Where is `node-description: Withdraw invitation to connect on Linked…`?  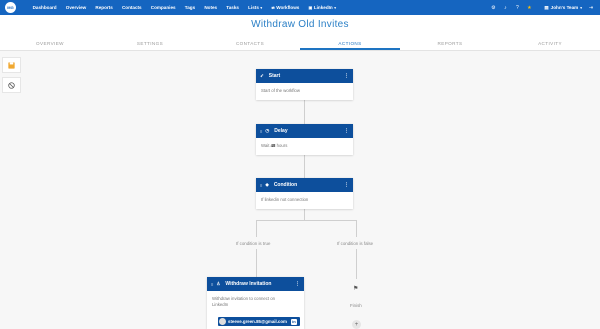 node-description: Withdraw invitation to connect on Linked… is located at coordinates (244, 301).